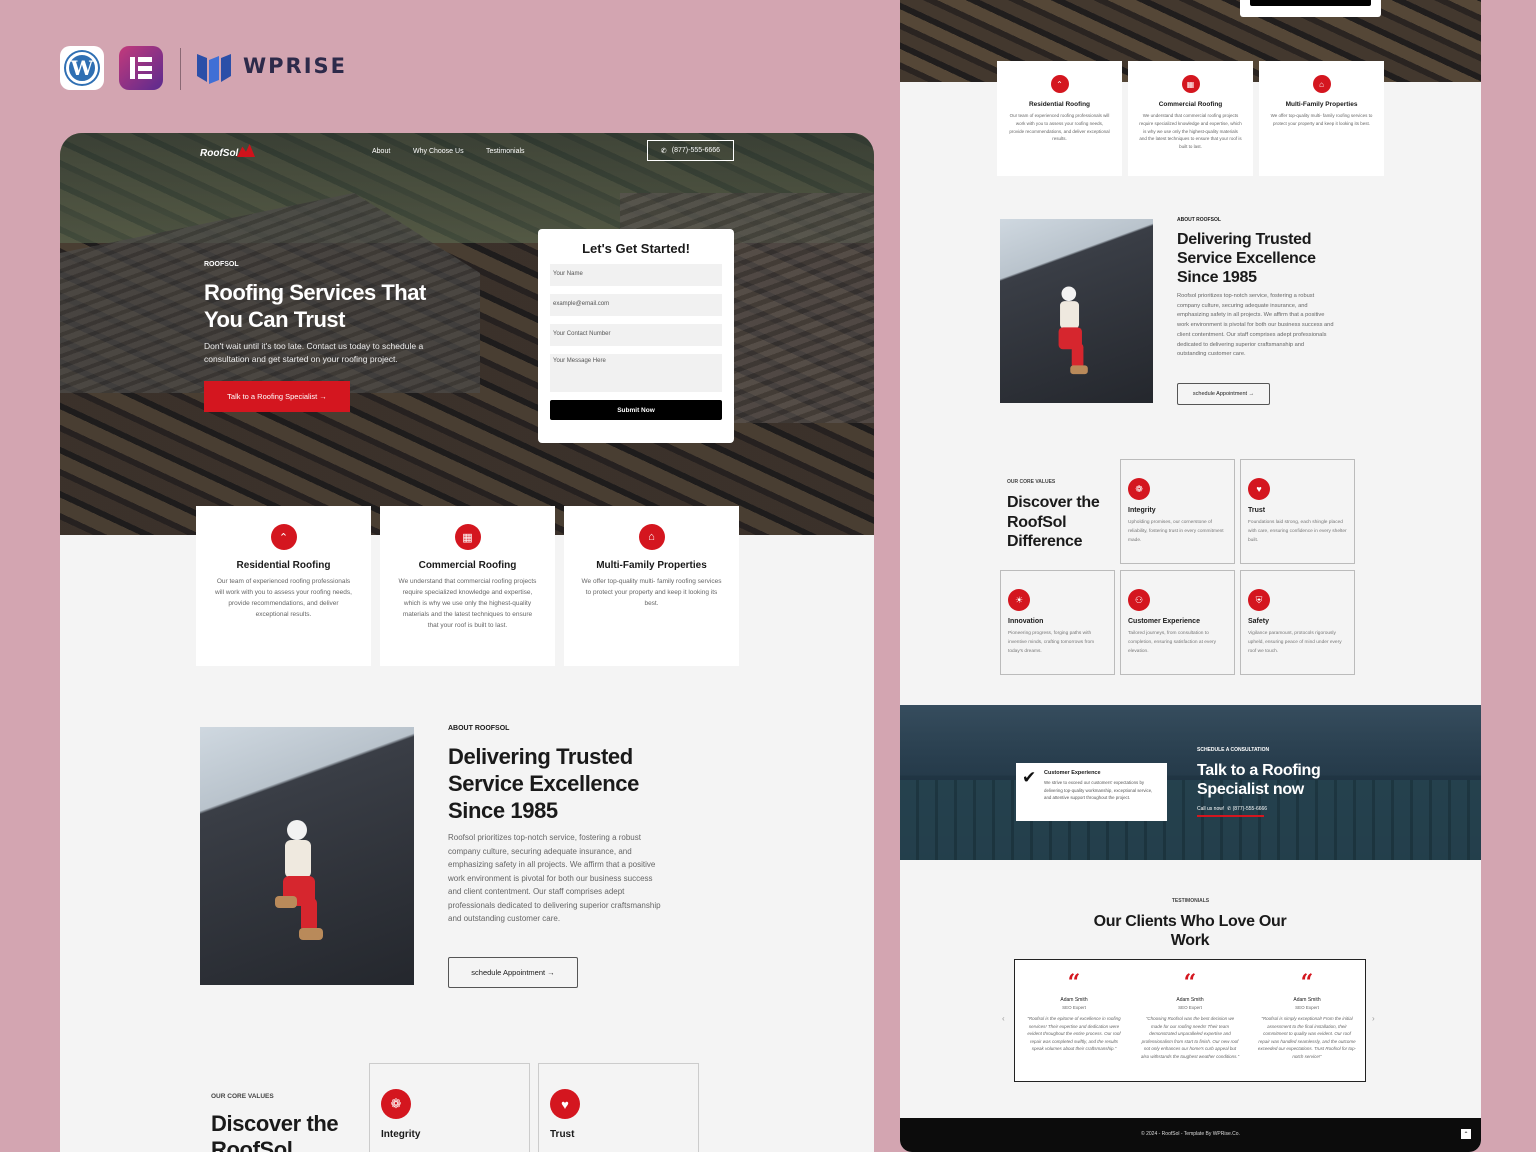  What do you see at coordinates (1232, 809) in the screenshot?
I see `call-us-link: Call us now! ✆ (877)-555-6666` at bounding box center [1232, 809].